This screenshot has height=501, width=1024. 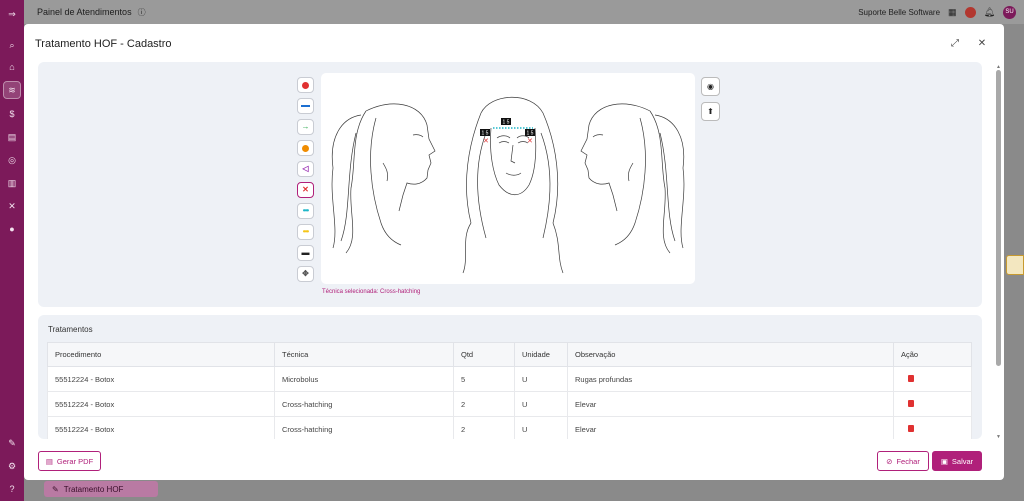 What do you see at coordinates (12, 183) in the screenshot?
I see `chart-icon: ▥` at bounding box center [12, 183].